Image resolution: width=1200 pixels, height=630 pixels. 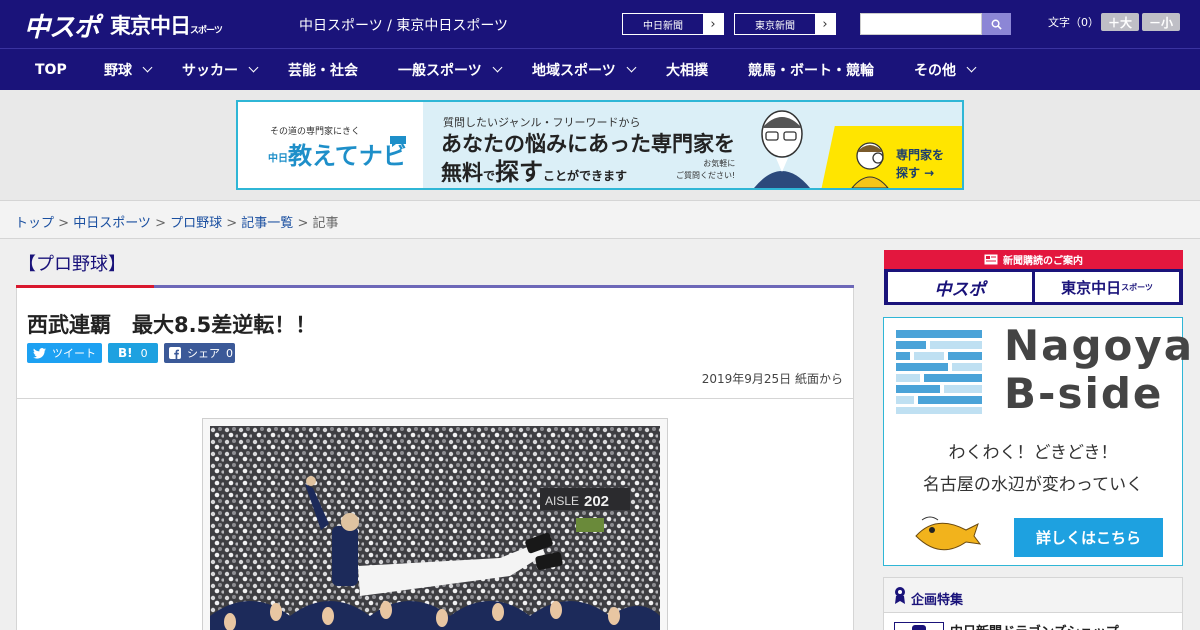 What do you see at coordinates (1099, 345) in the screenshot?
I see `bside-title-1: Nagoya` at bounding box center [1099, 345].